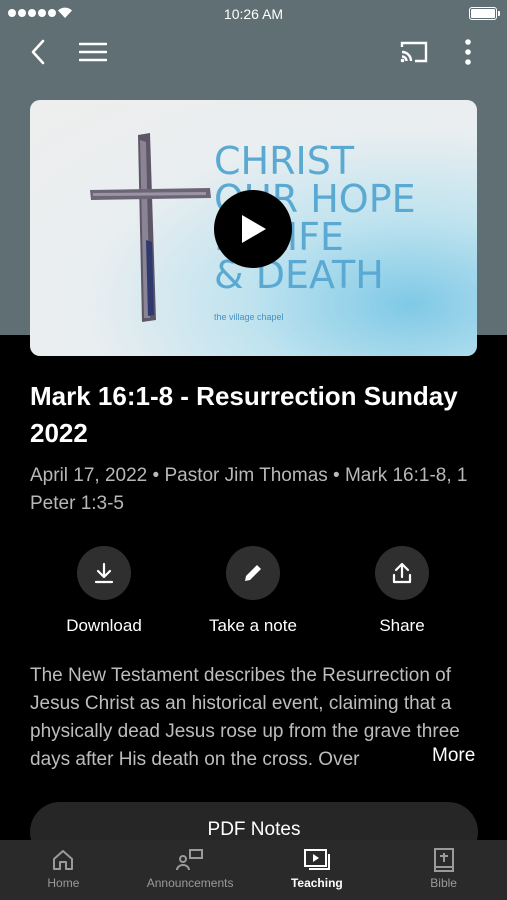 The image size is (507, 900). I want to click on announcements-icon, so click(190, 860).